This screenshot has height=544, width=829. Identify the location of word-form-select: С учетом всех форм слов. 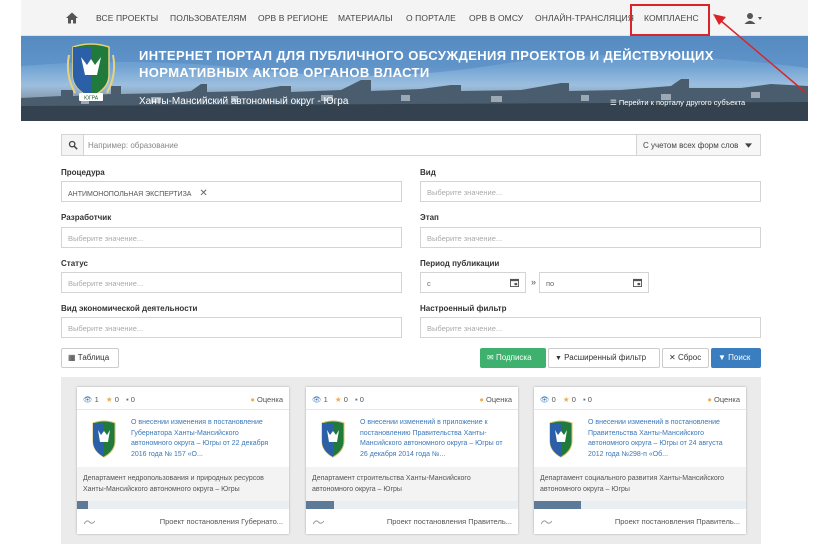
(698, 145).